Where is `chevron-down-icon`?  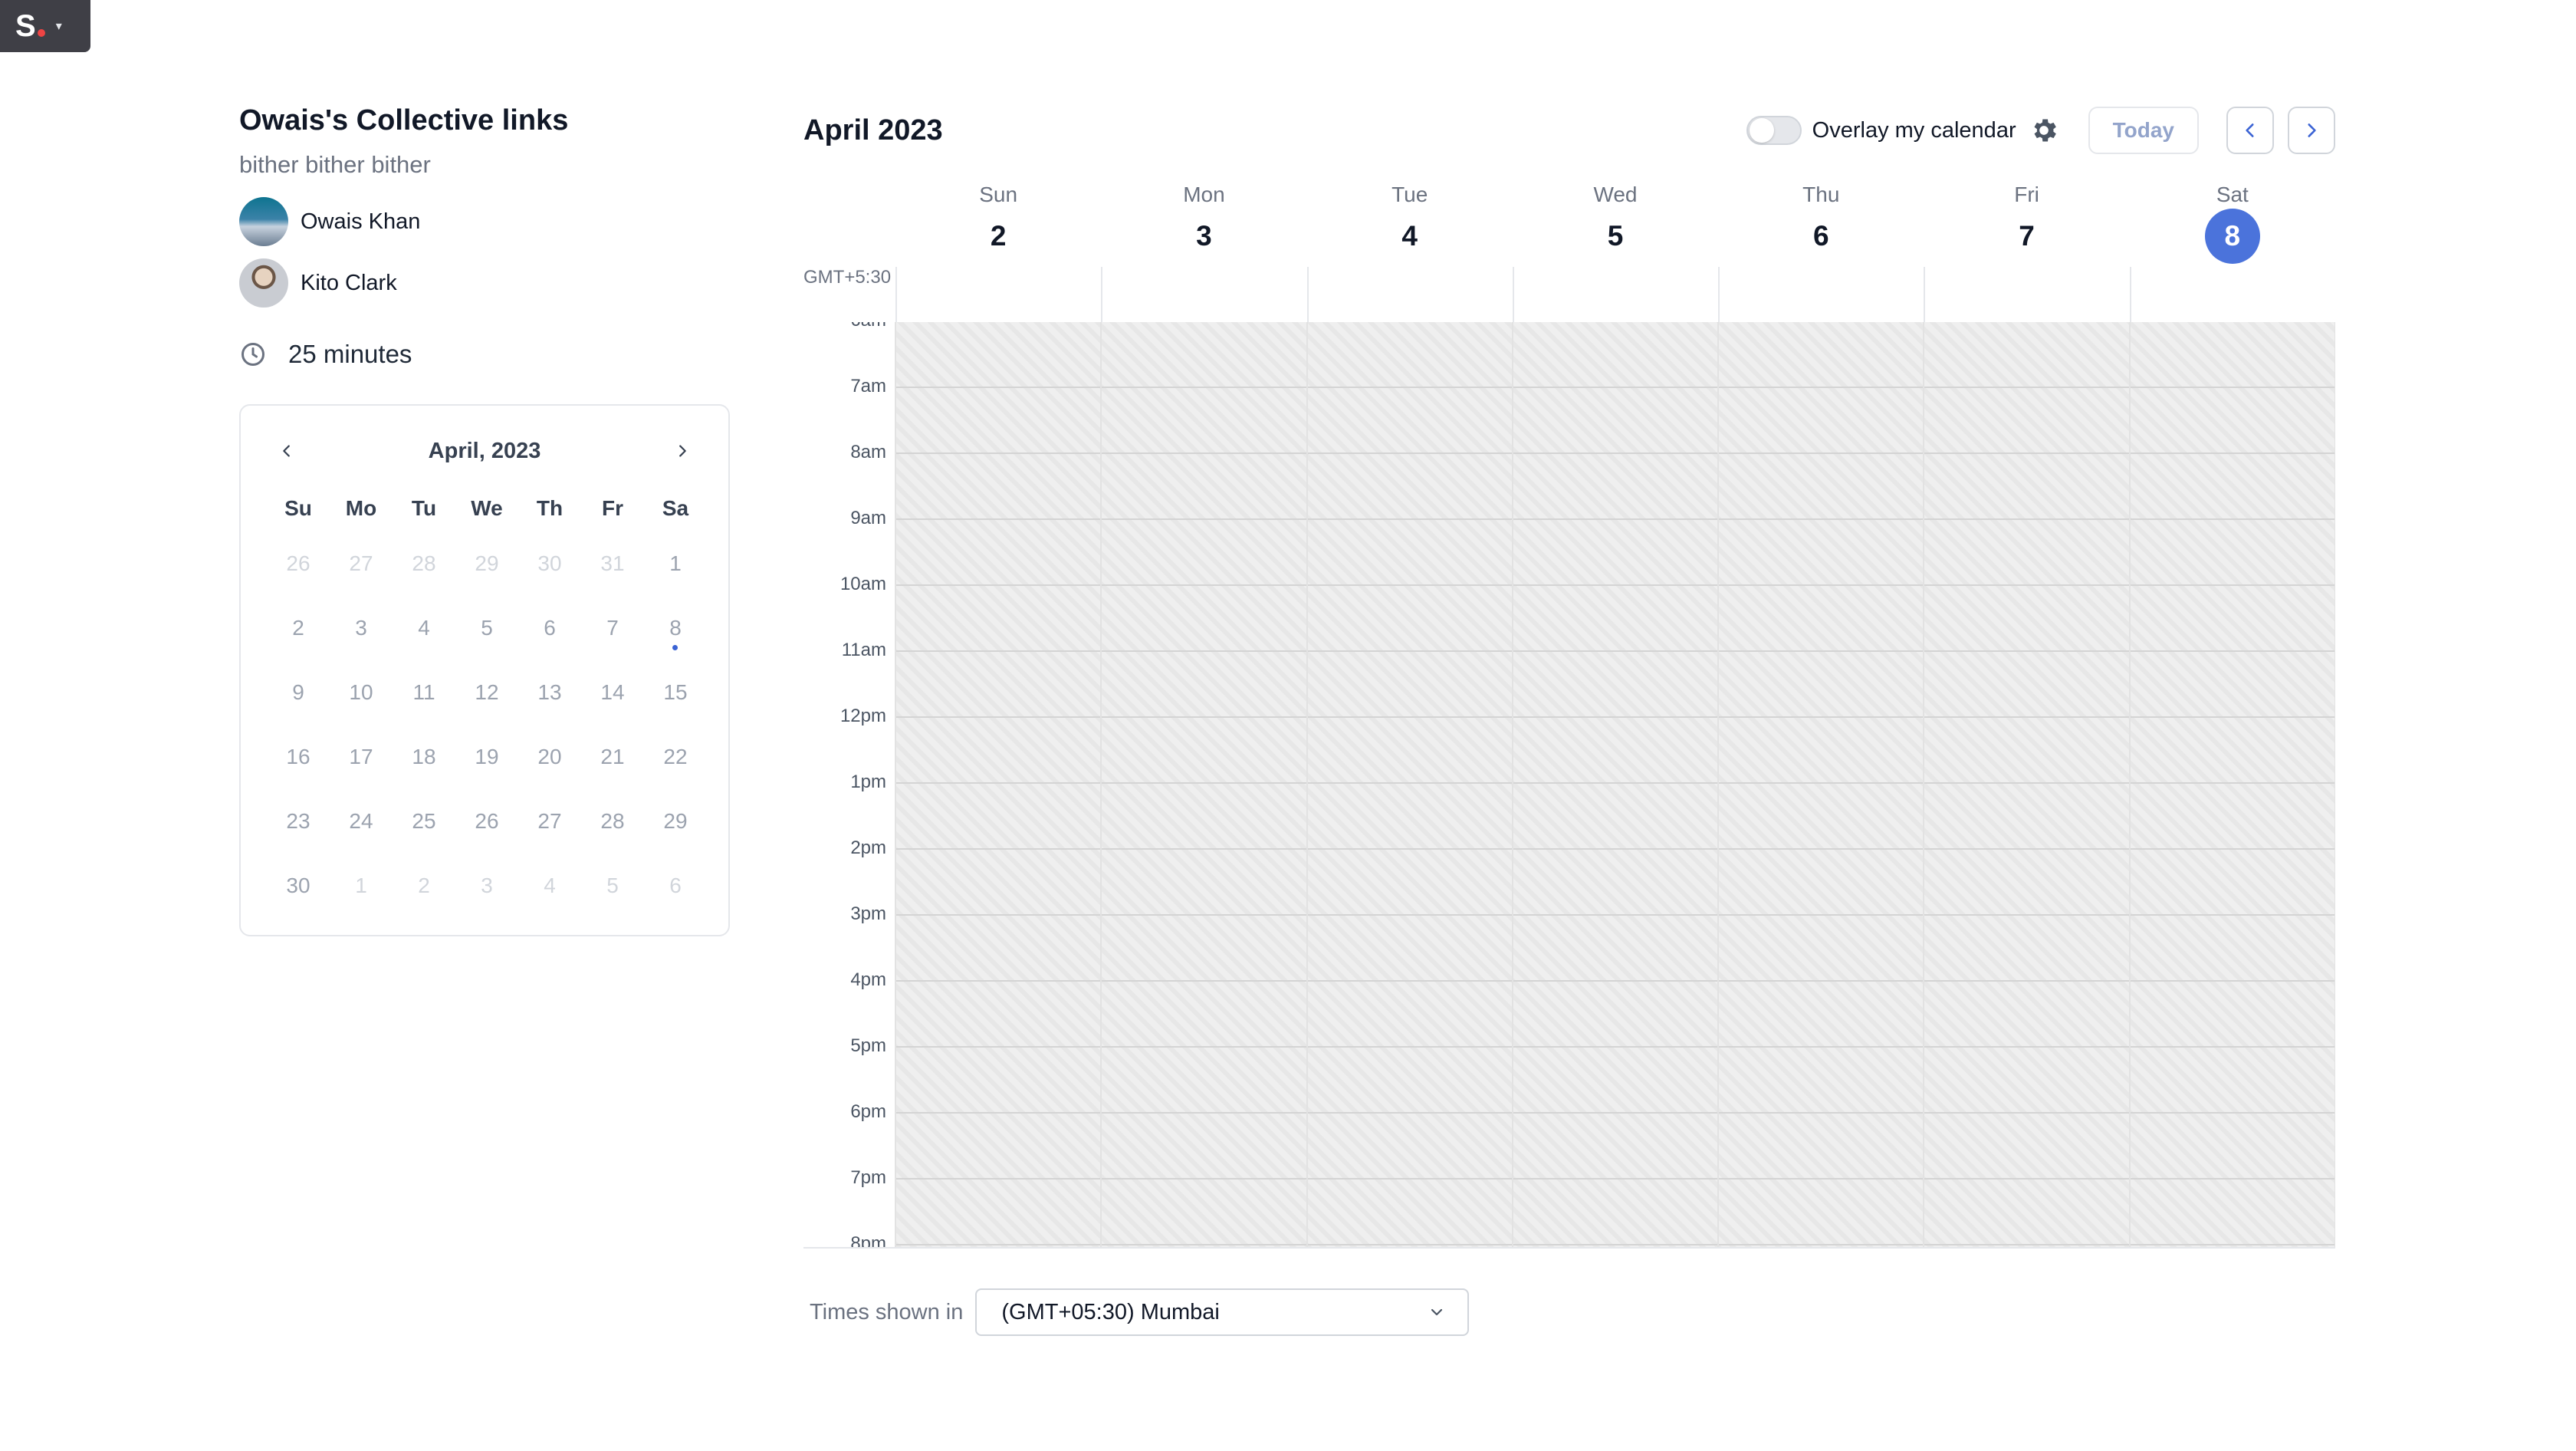
chevron-down-icon is located at coordinates (1437, 1312).